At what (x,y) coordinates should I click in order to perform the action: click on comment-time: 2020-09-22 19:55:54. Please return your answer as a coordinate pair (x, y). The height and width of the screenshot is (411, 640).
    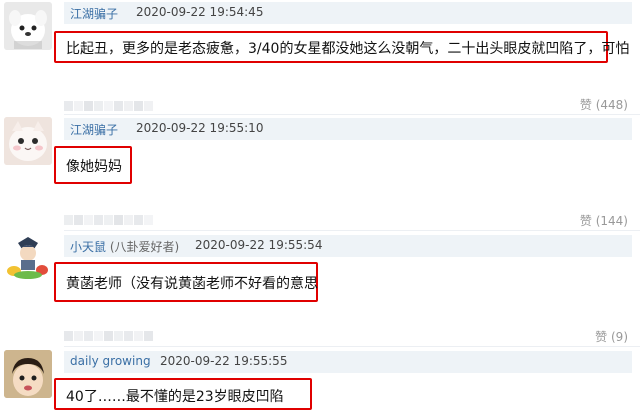
    Looking at the image, I should click on (259, 245).